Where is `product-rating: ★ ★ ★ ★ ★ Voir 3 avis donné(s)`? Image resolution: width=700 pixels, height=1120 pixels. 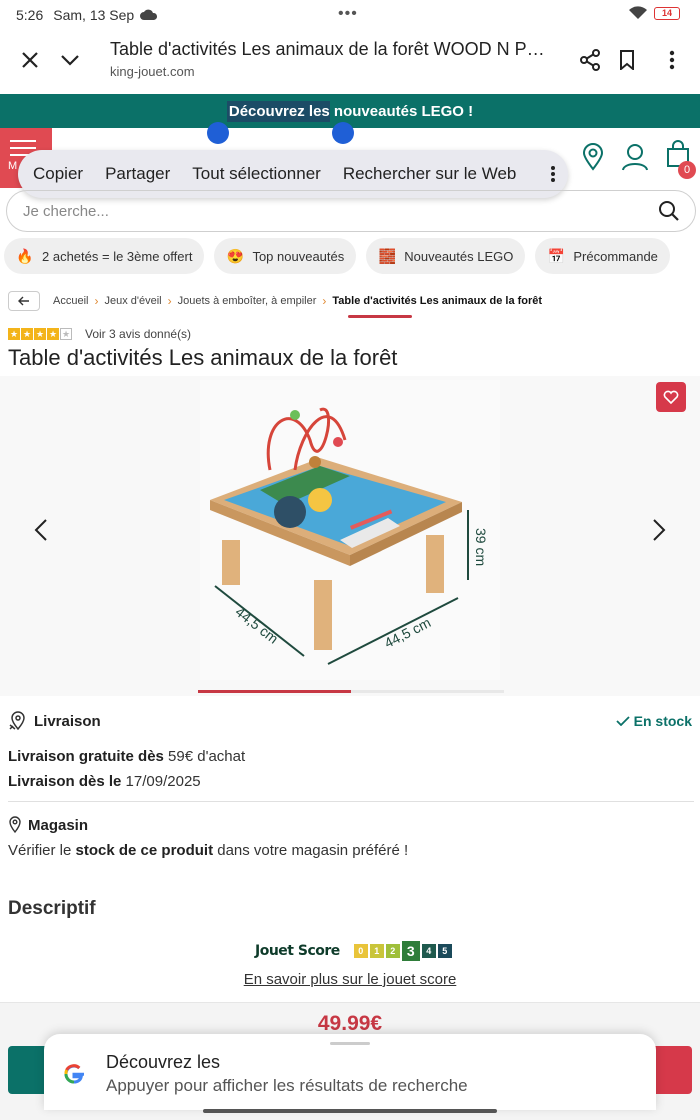
product-rating: ★ ★ ★ ★ ★ Voir 3 avis donné(s) is located at coordinates (99, 334).